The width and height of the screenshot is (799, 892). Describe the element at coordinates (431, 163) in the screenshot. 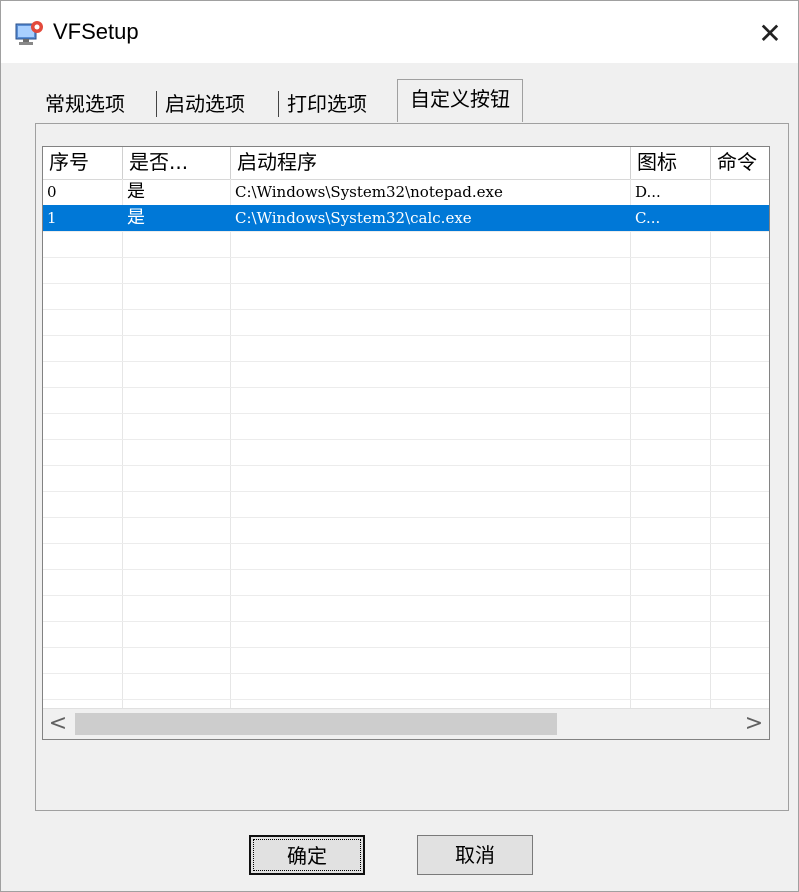

I see `col-header-program: 启动程序` at that location.